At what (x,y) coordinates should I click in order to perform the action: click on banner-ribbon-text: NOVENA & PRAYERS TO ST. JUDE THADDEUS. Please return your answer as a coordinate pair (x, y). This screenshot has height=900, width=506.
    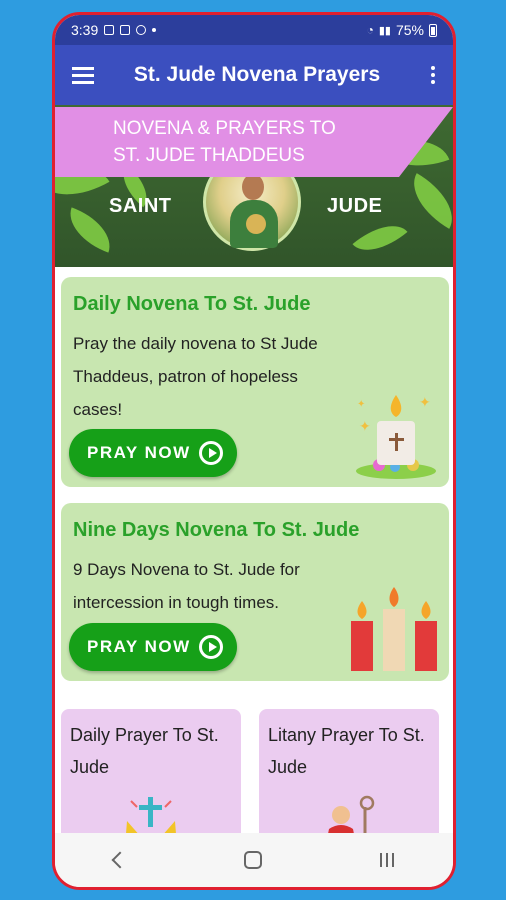
    Looking at the image, I should click on (224, 142).